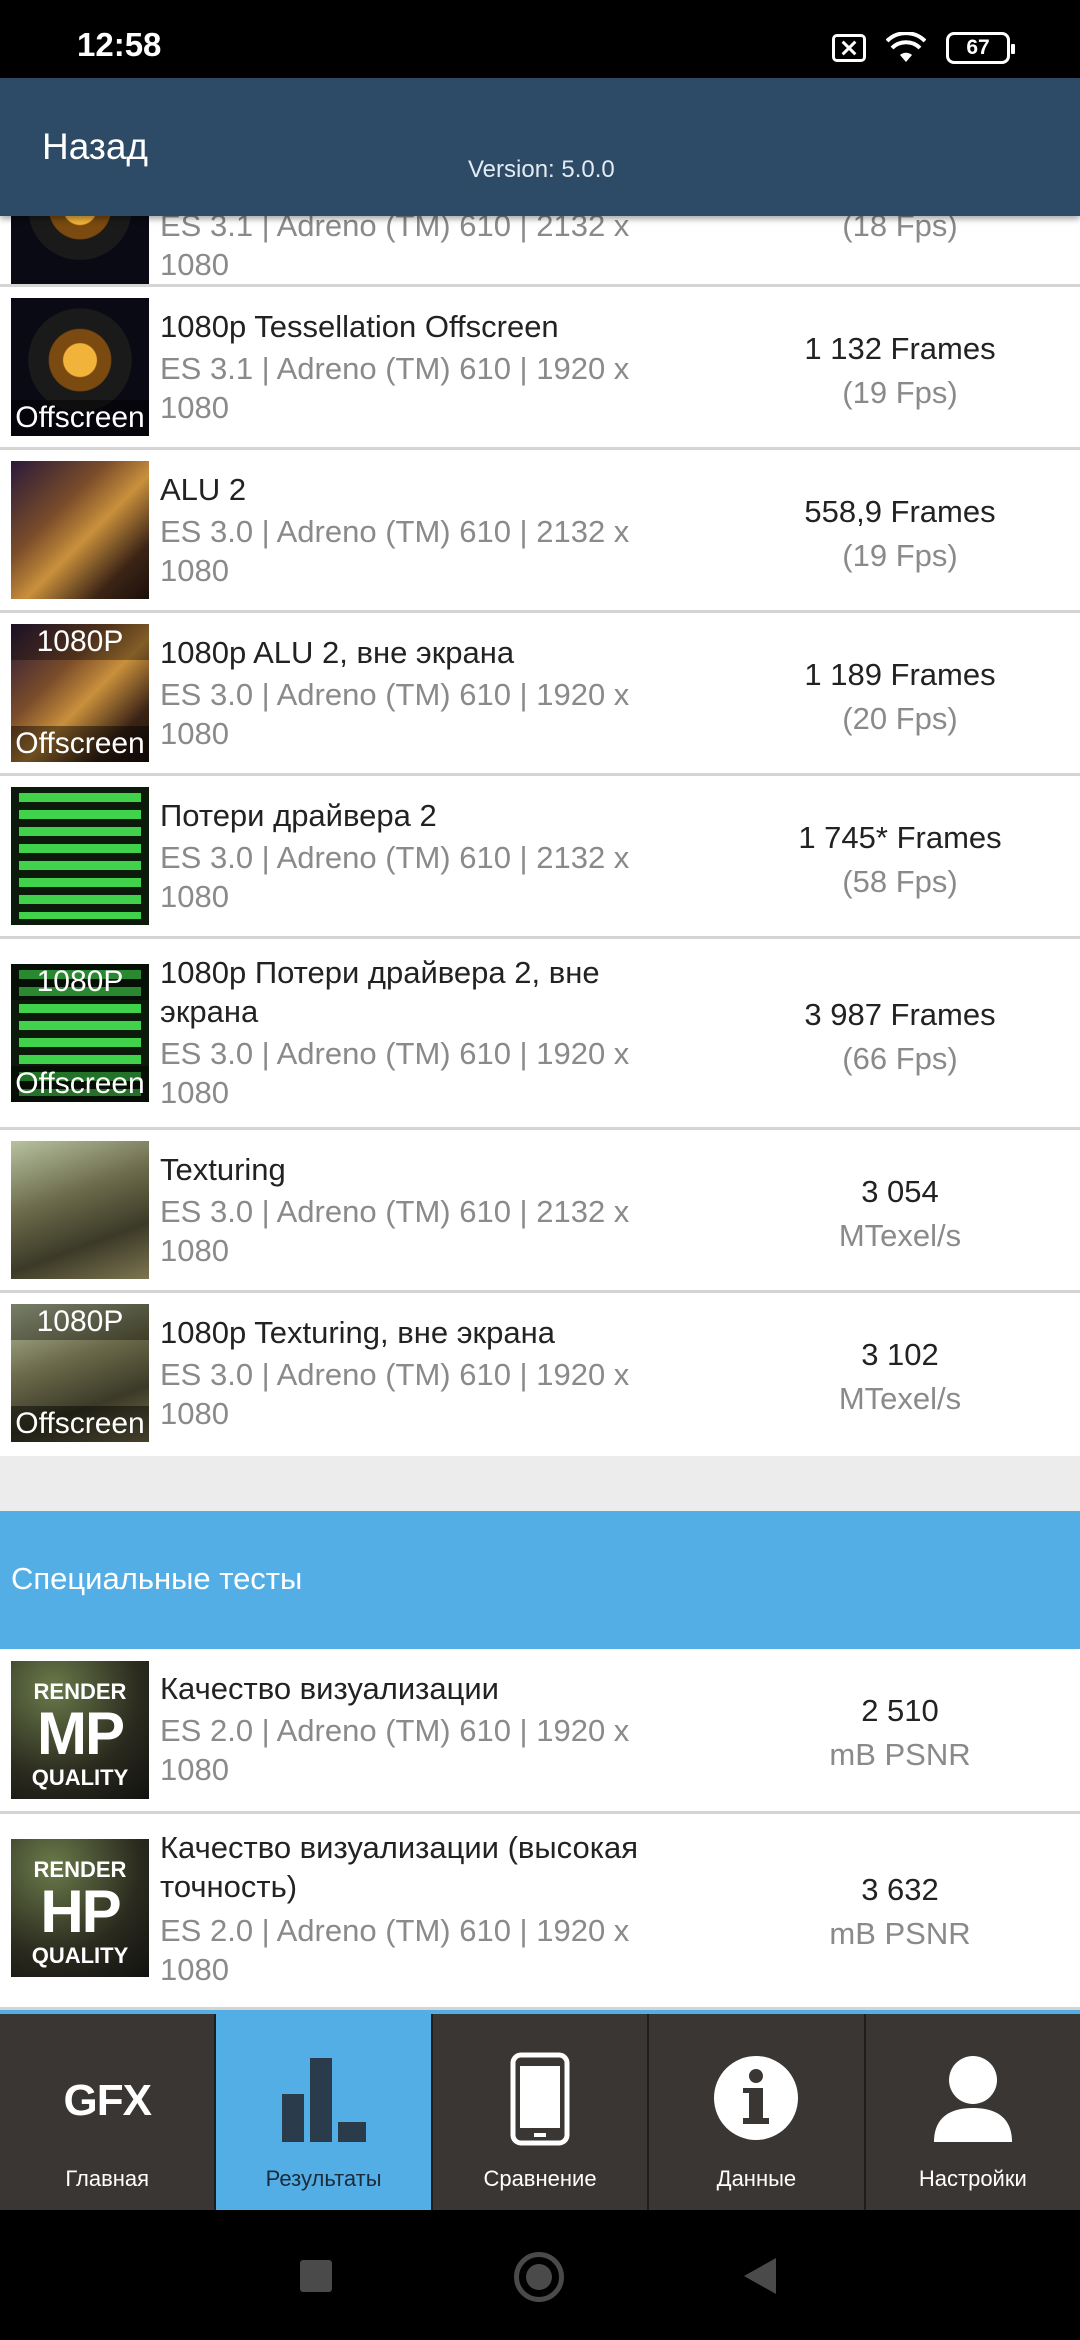 This screenshot has height=2340, width=1080. Describe the element at coordinates (337, 652) in the screenshot. I see `test-name: 1080p ALU 2, вне экрана` at that location.